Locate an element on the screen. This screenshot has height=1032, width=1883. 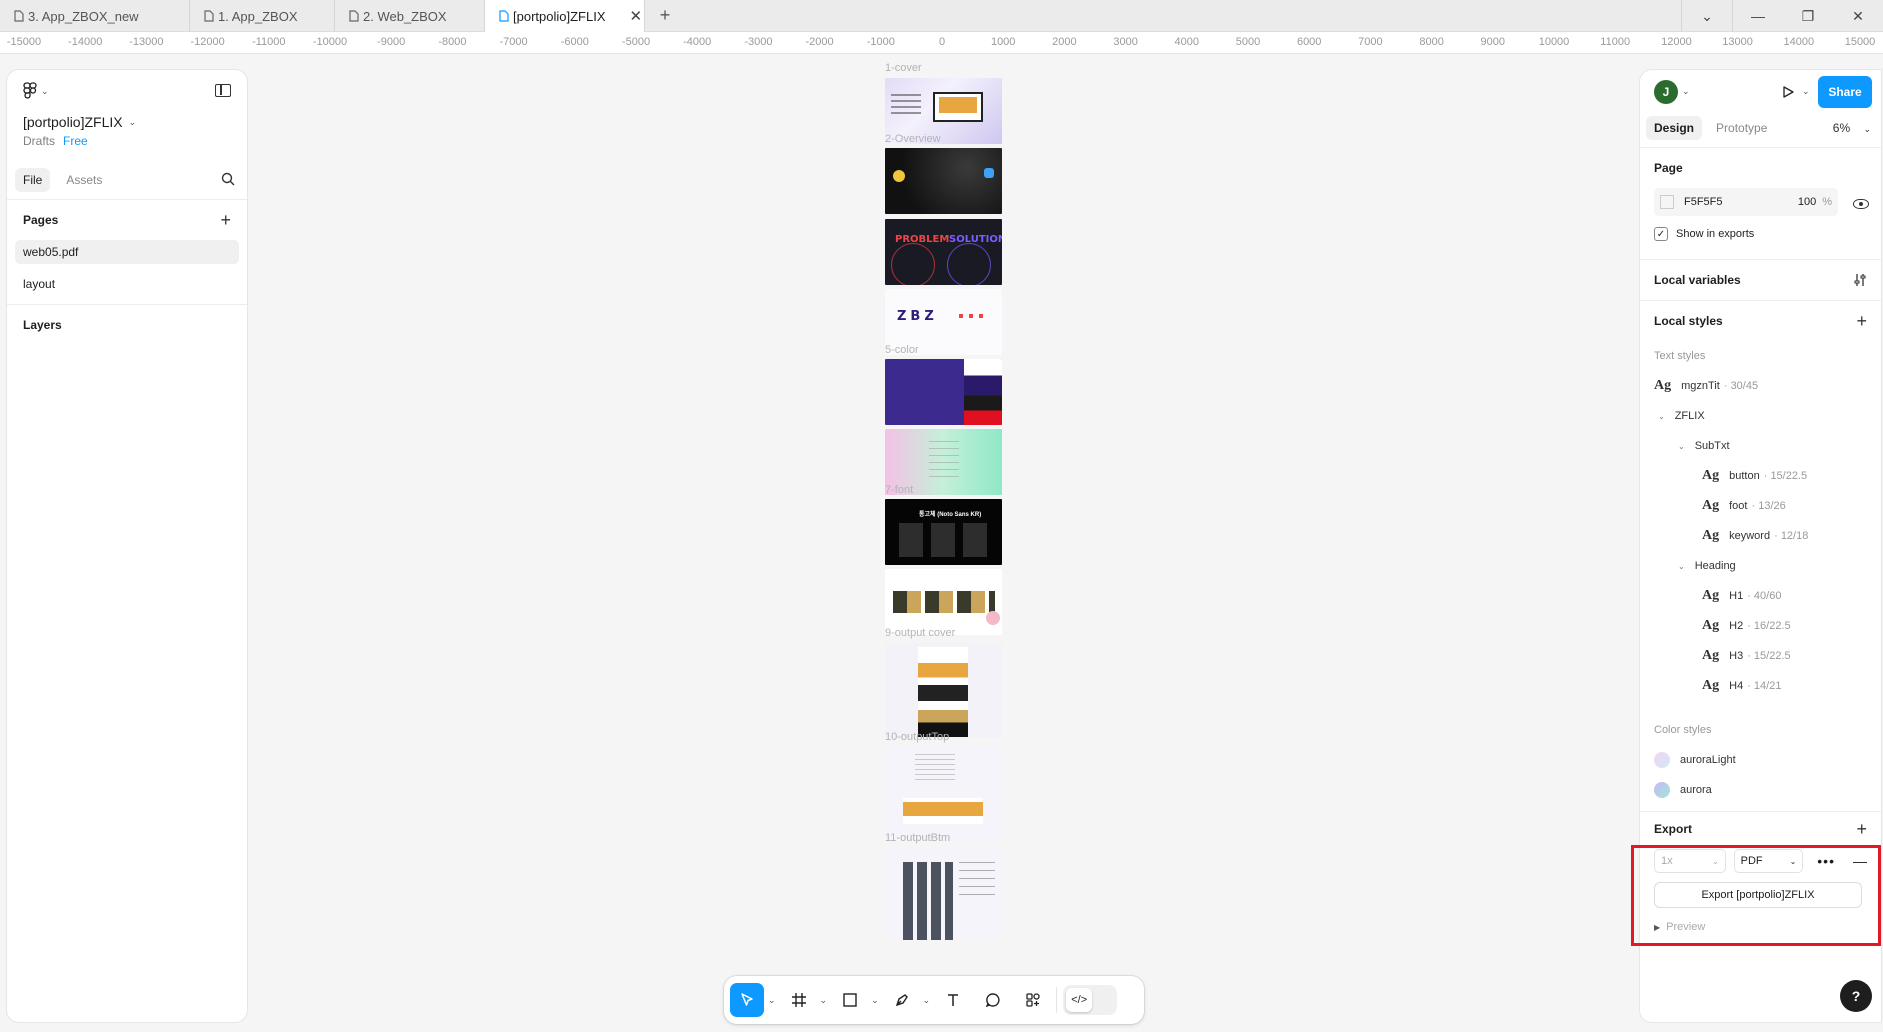
comment-tool-button is located at coordinates (993, 1000).